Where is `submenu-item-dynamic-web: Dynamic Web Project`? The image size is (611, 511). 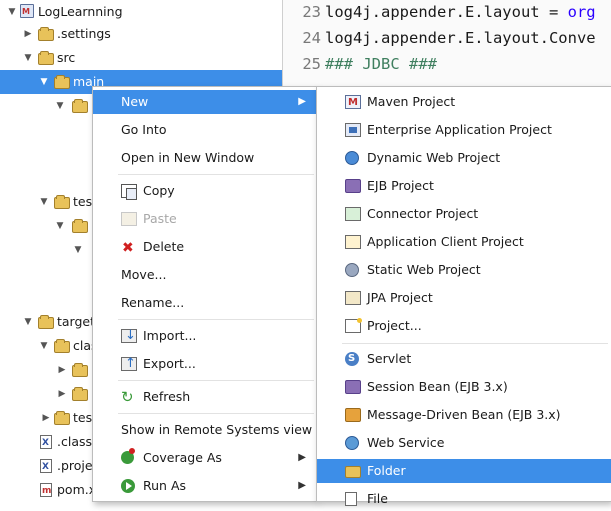
submenu-item-dynamic-web: Dynamic Web Project is located at coordinates (464, 158).